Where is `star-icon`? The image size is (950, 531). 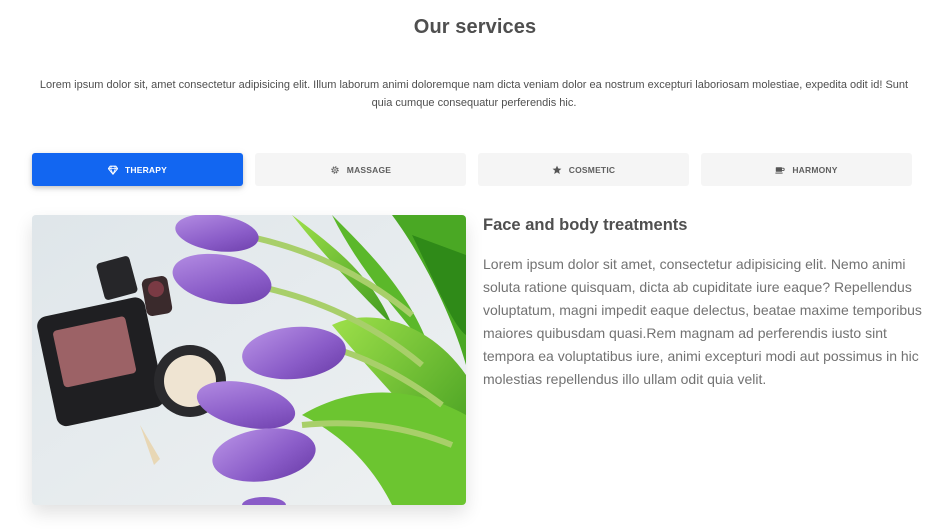
star-icon is located at coordinates (557, 170).